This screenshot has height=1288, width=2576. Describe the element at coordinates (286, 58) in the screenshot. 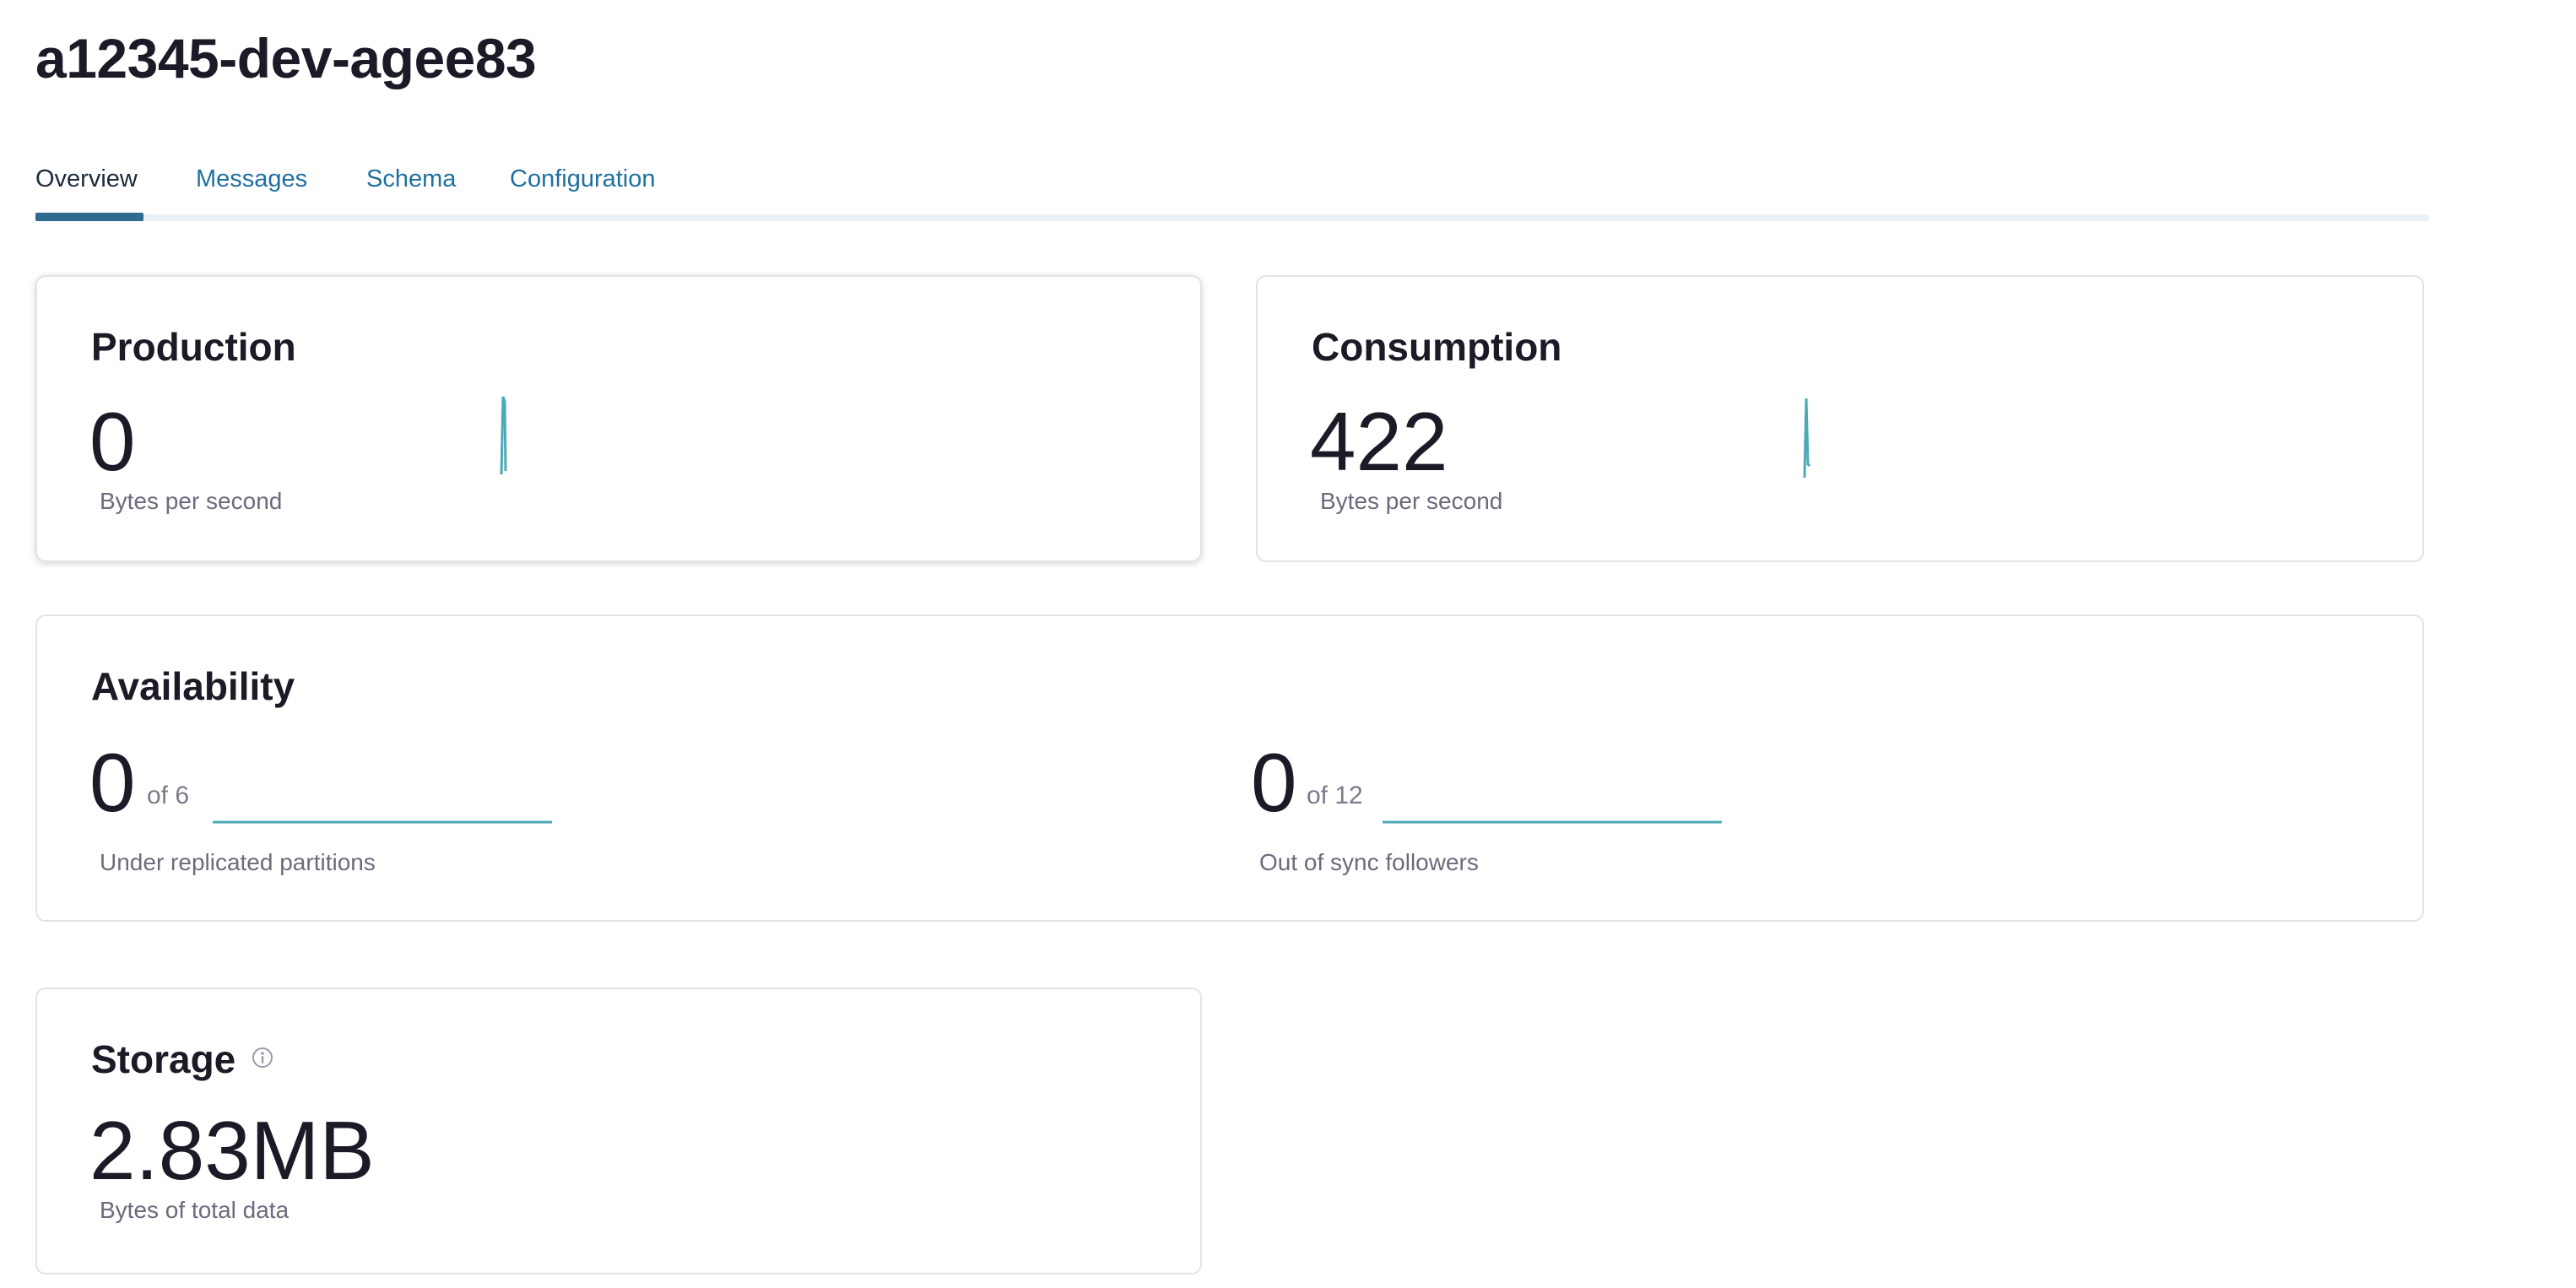

I see `page-title: a12345-dev-agee83` at that location.